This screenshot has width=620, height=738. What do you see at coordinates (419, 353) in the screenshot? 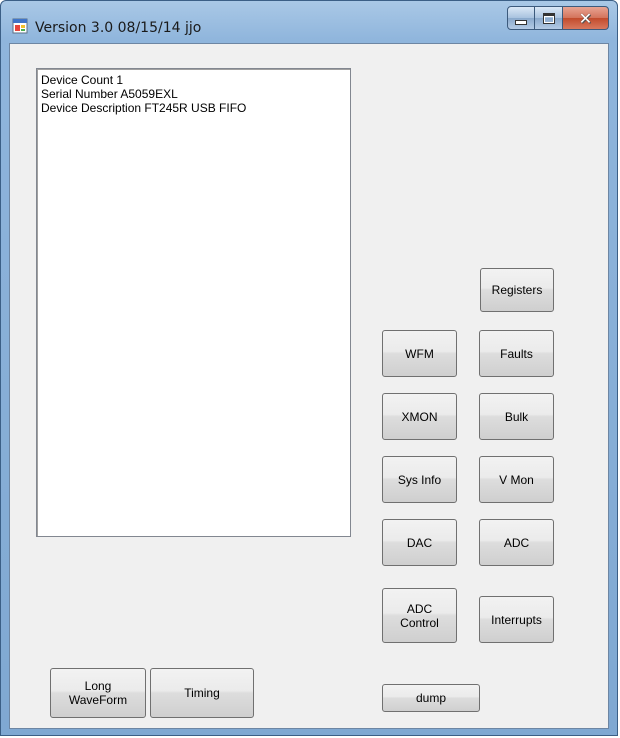
I see `wfm-button: WFM` at bounding box center [419, 353].